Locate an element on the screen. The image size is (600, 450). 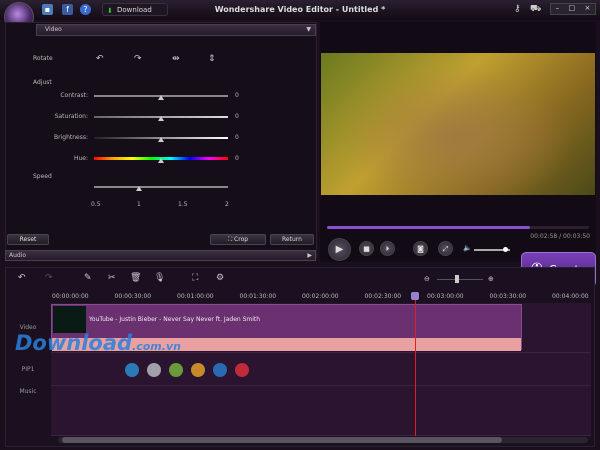
track-label-video: Video is located at coordinates (28, 327).